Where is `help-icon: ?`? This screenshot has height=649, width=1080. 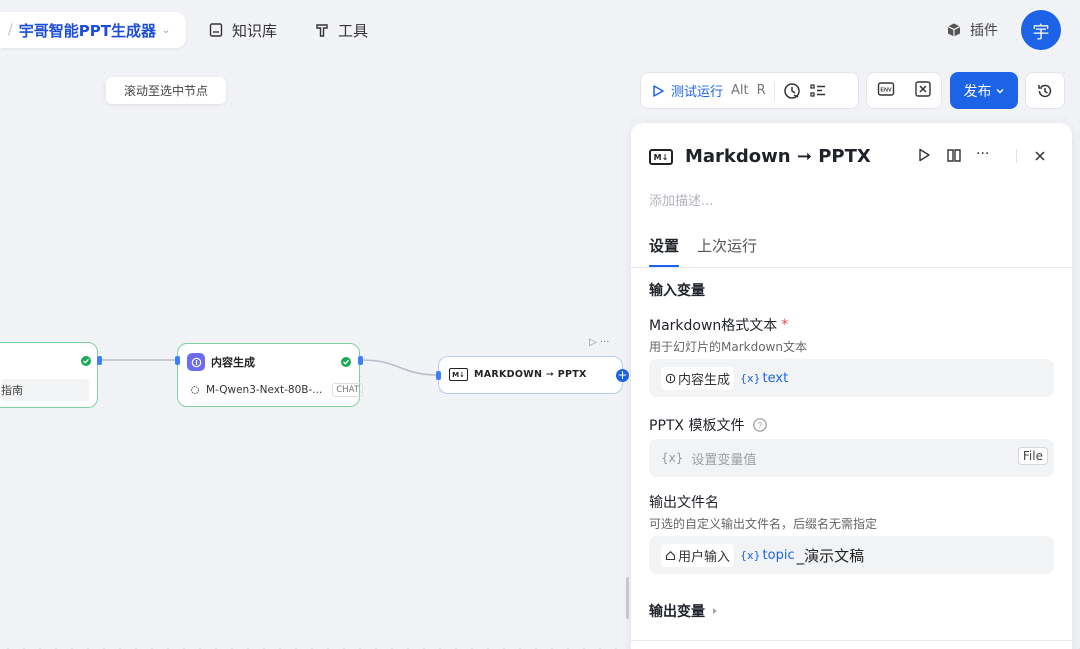 help-icon: ? is located at coordinates (760, 425).